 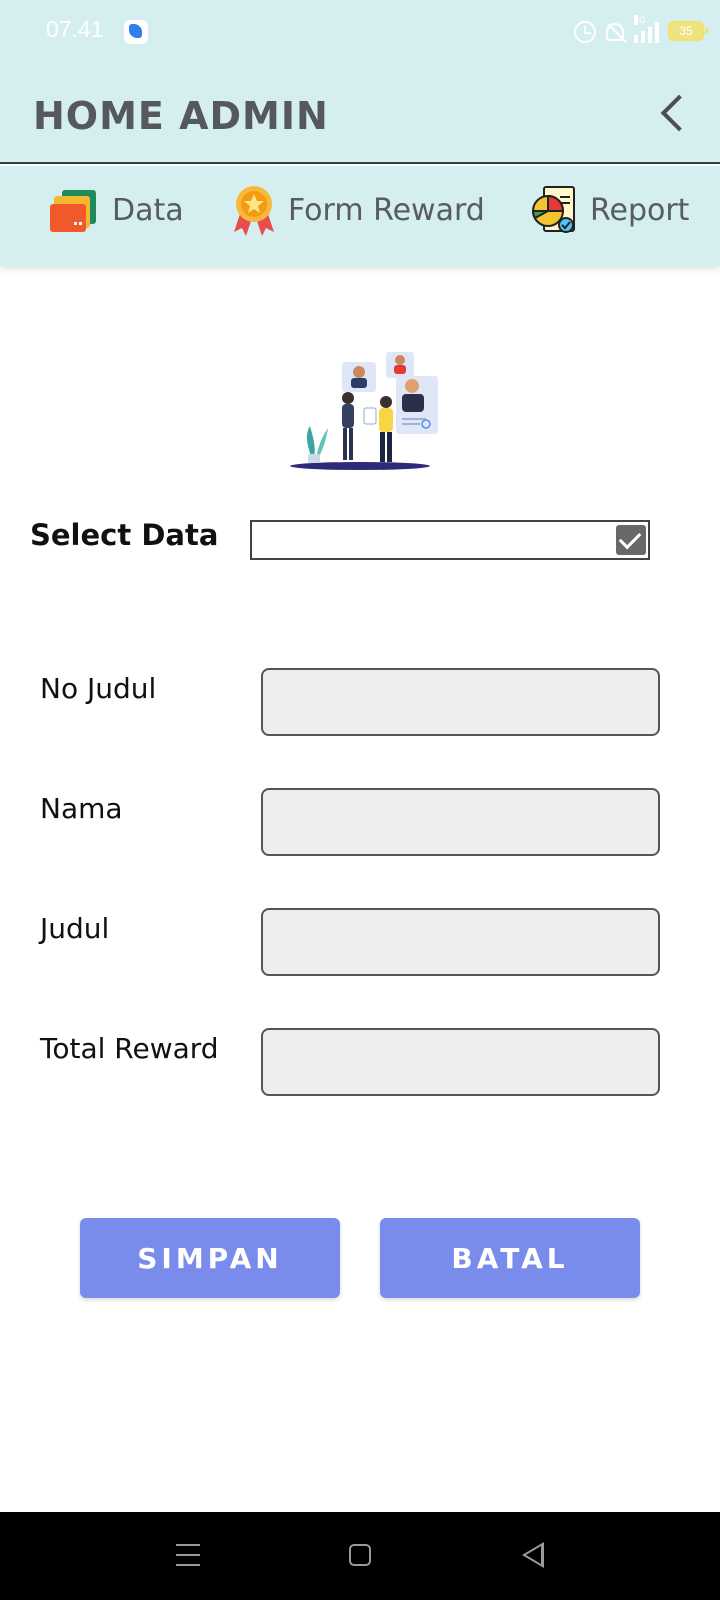 What do you see at coordinates (188, 1555) in the screenshot?
I see `menu-icon` at bounding box center [188, 1555].